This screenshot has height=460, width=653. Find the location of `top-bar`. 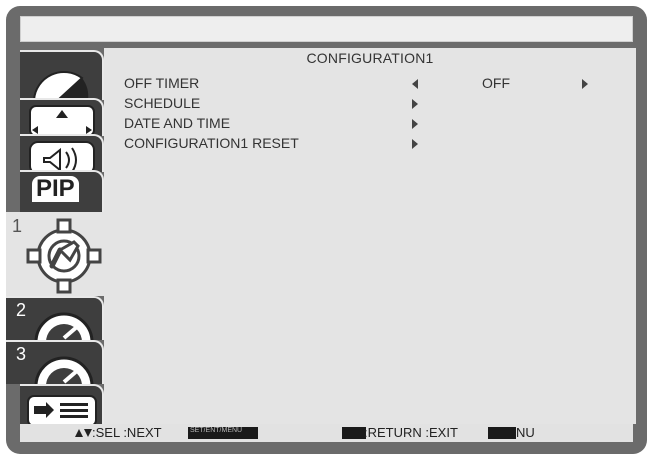

top-bar is located at coordinates (326, 29).